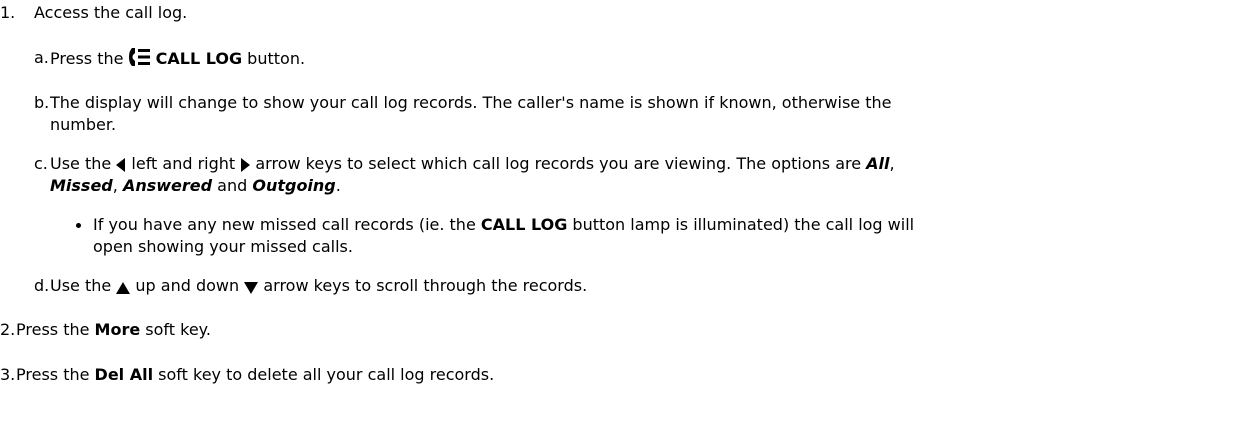 Image resolution: width=1250 pixels, height=425 pixels. Describe the element at coordinates (78, 225) in the screenshot. I see `bullet-dot` at that location.